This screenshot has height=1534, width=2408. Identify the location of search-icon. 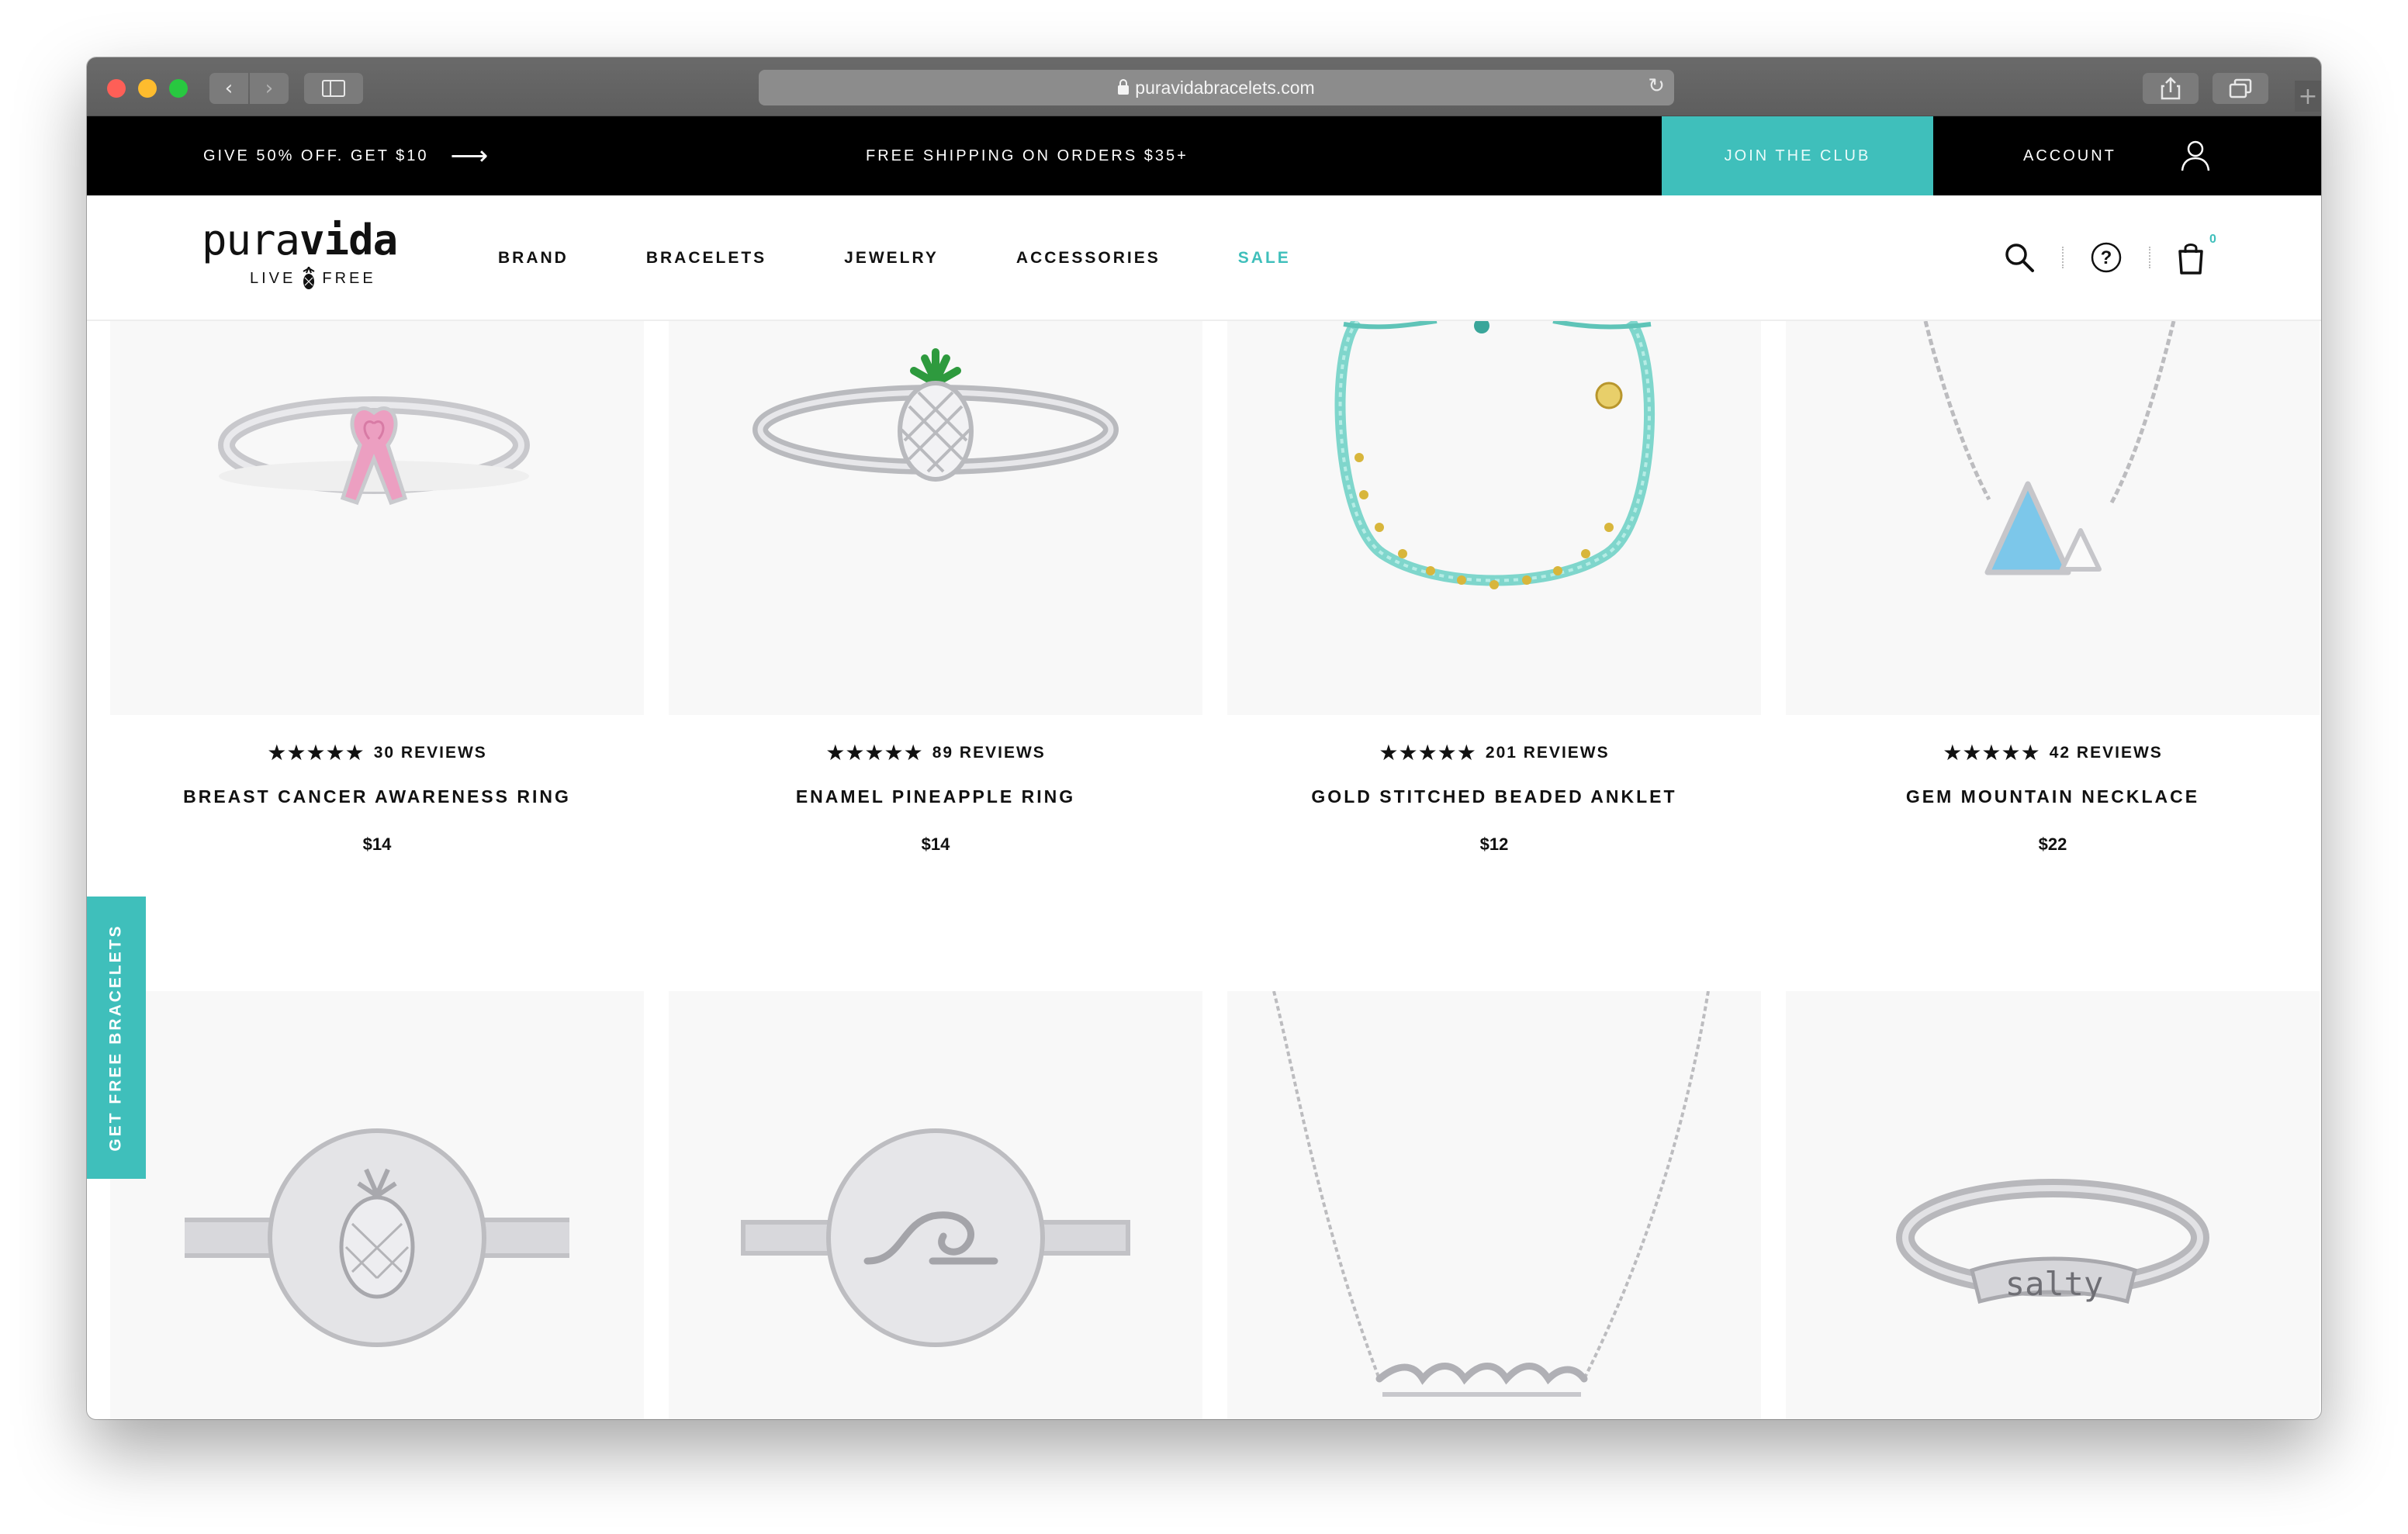
(2020, 257).